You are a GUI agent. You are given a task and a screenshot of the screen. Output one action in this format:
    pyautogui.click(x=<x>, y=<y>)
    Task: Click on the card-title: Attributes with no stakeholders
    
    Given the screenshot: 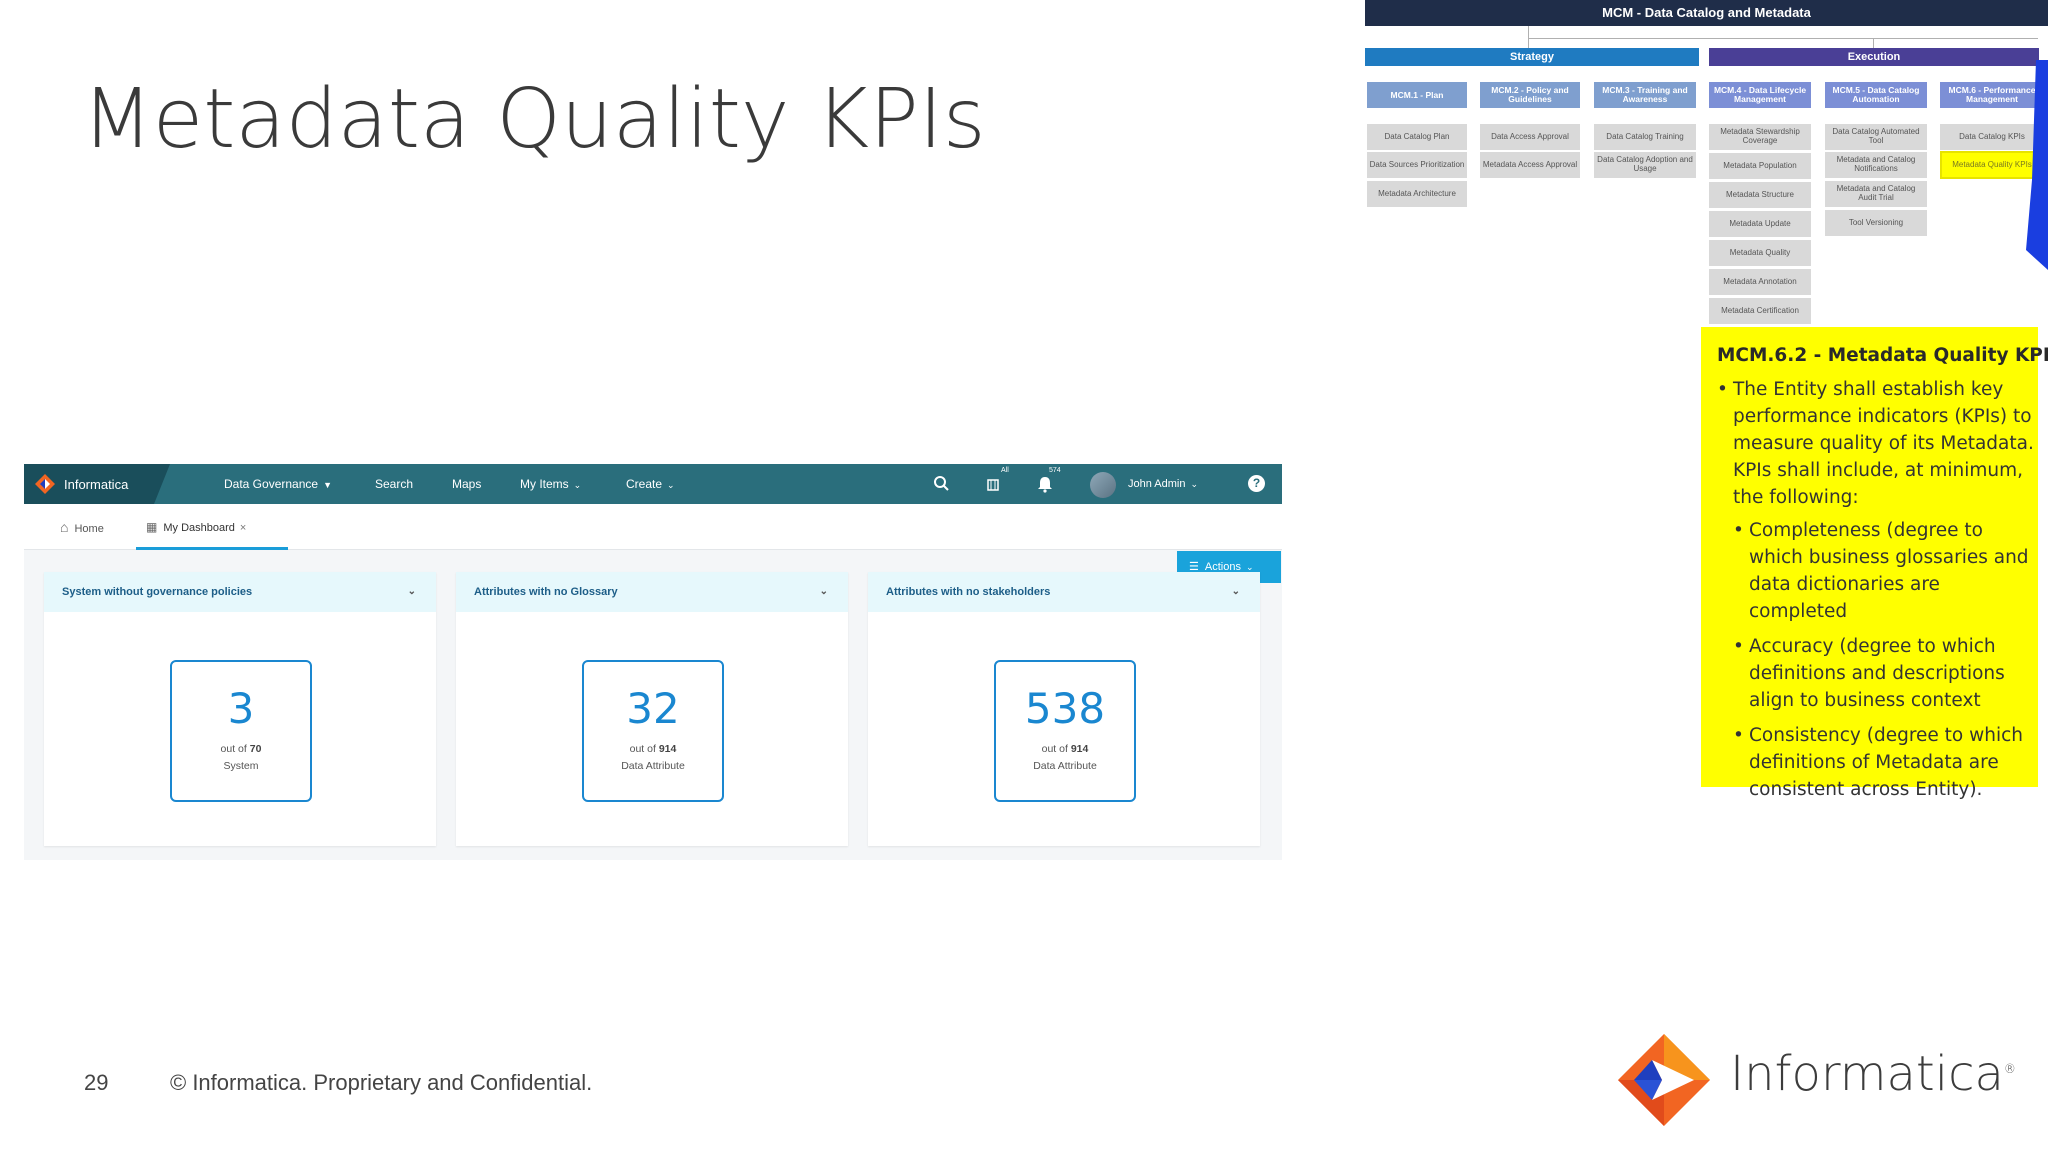 What is the action you would take?
    pyautogui.click(x=968, y=592)
    